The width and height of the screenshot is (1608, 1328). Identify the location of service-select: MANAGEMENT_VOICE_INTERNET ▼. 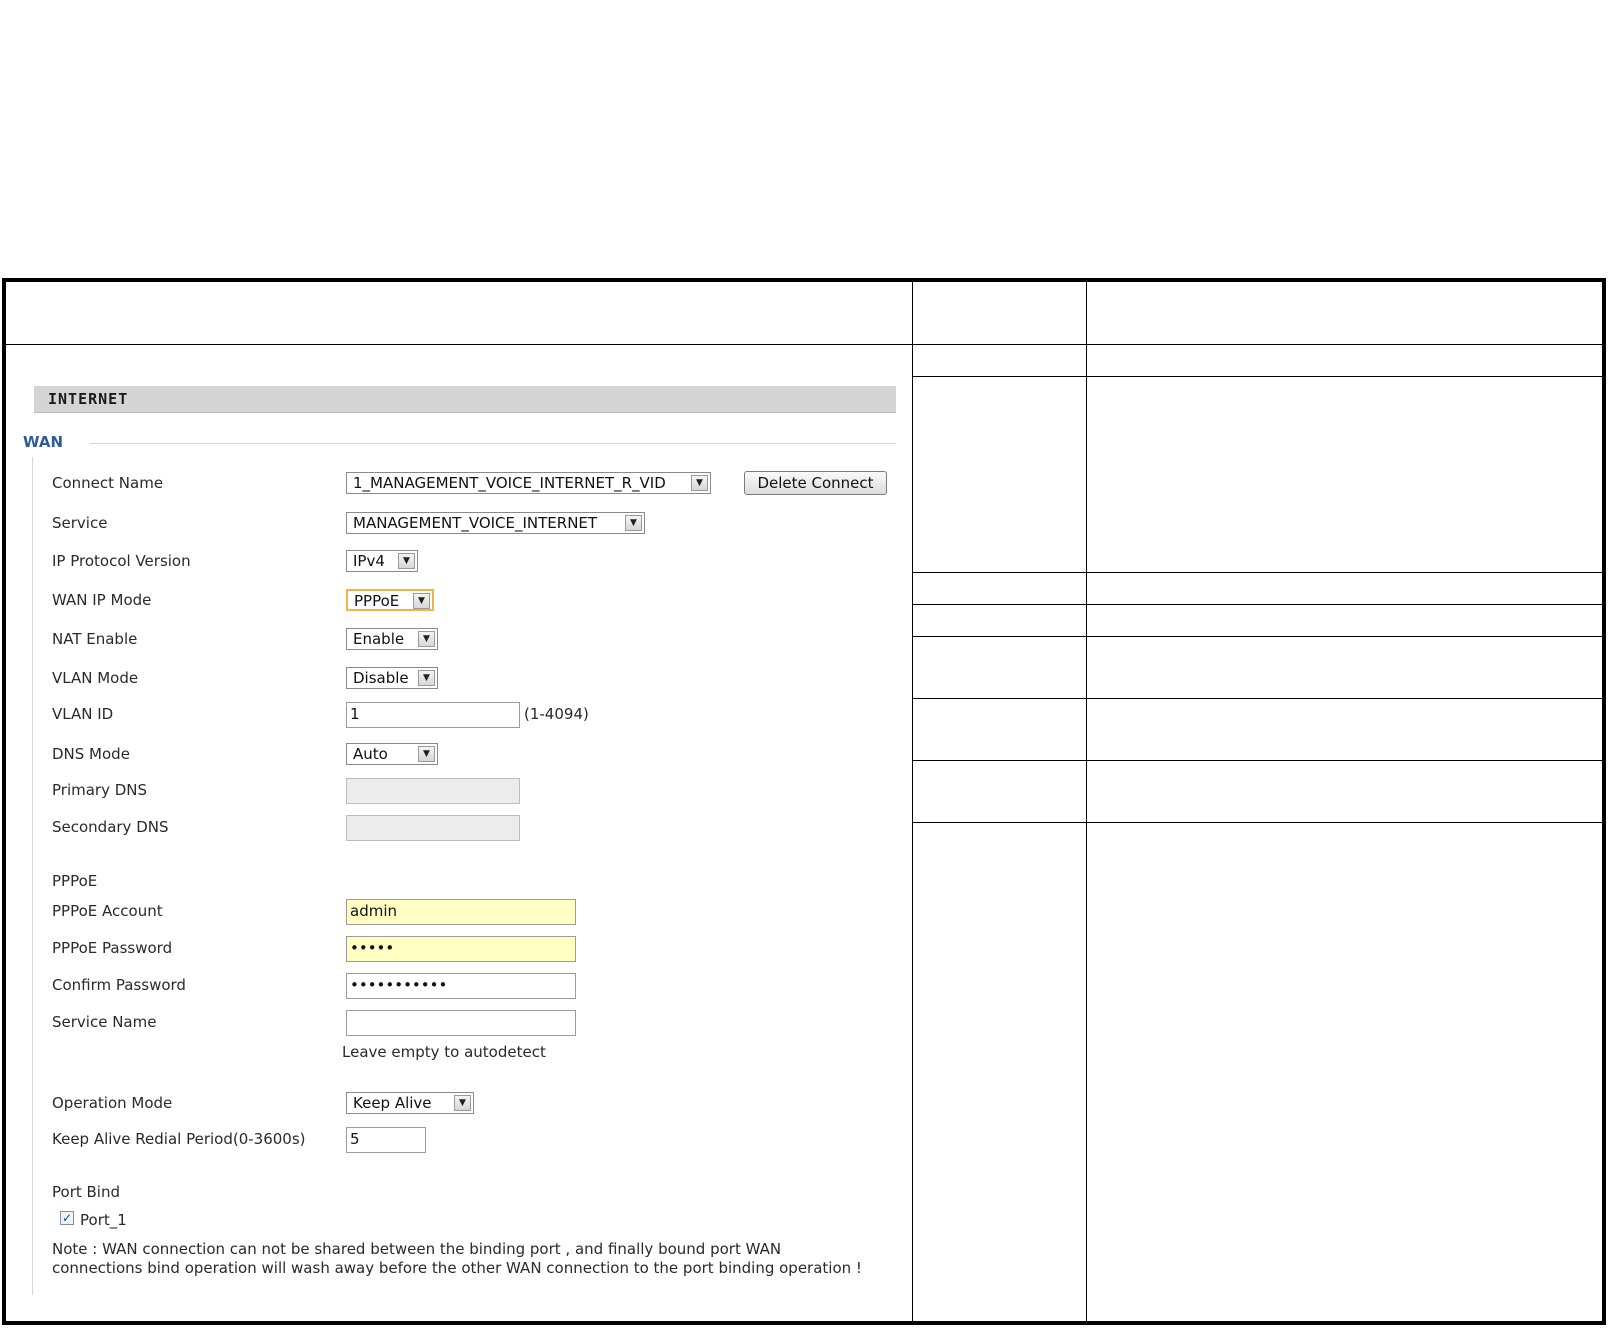
(495, 523).